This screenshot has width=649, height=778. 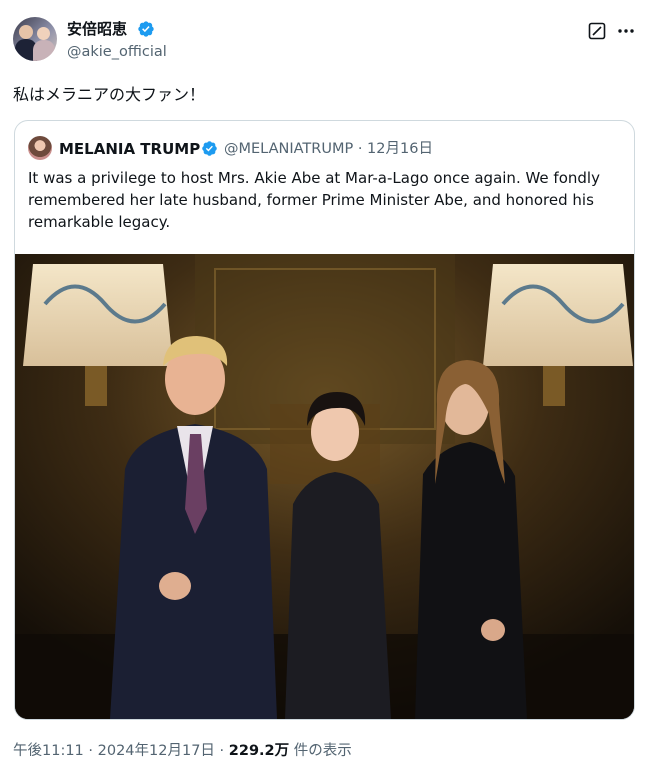 I want to click on quoted-author-handle-date: @MELANIATRUMP · 12月16日, so click(x=328, y=149).